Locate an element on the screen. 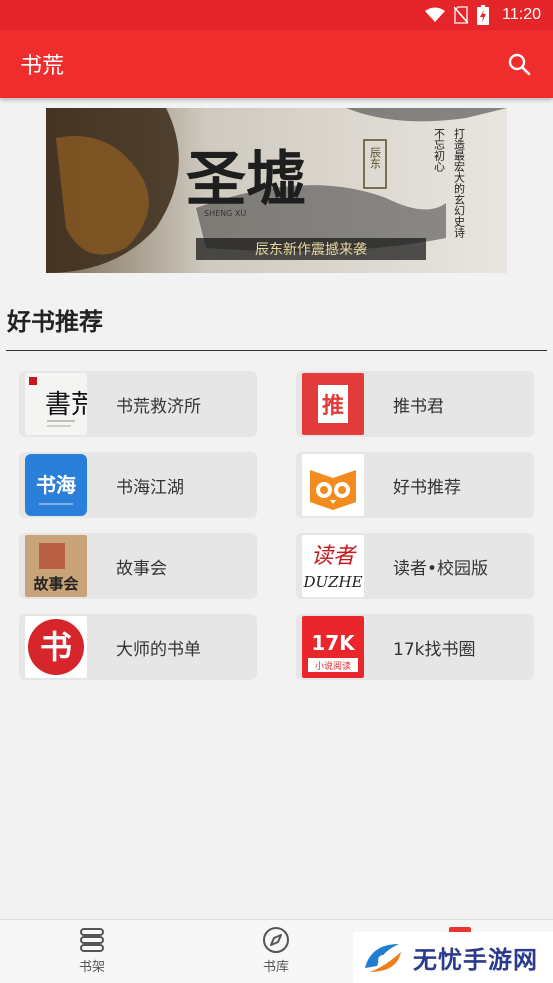 The height and width of the screenshot is (983, 553). watermark: 无忧手游网 is located at coordinates (453, 957).